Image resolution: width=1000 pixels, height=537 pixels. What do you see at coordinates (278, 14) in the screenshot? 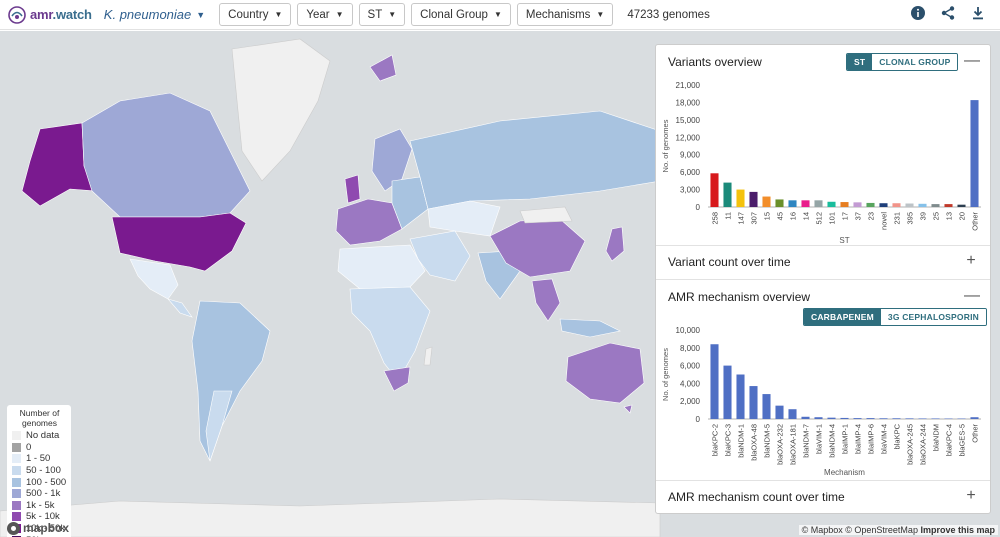
I see `chevron-down-icon: ▼` at bounding box center [278, 14].